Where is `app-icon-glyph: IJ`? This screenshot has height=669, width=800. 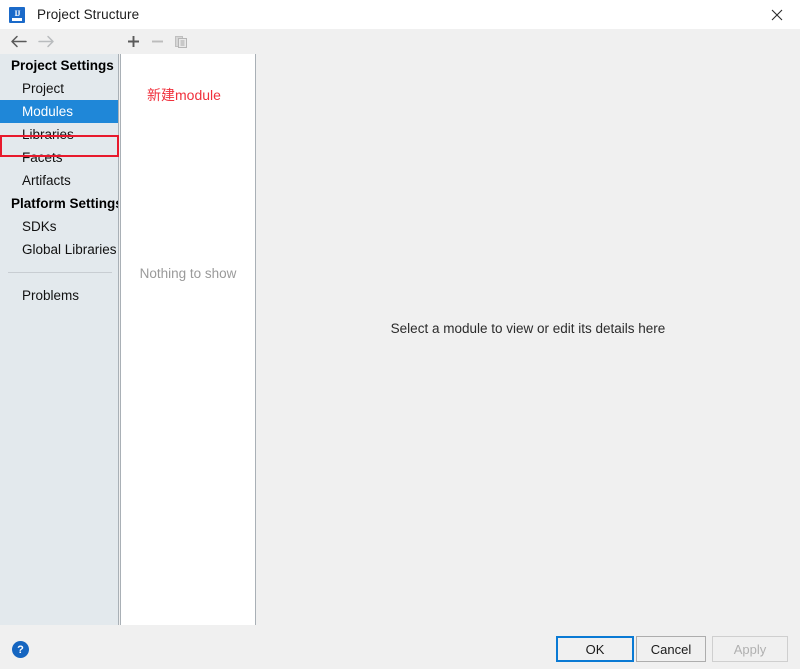 app-icon-glyph: IJ is located at coordinates (17, 13).